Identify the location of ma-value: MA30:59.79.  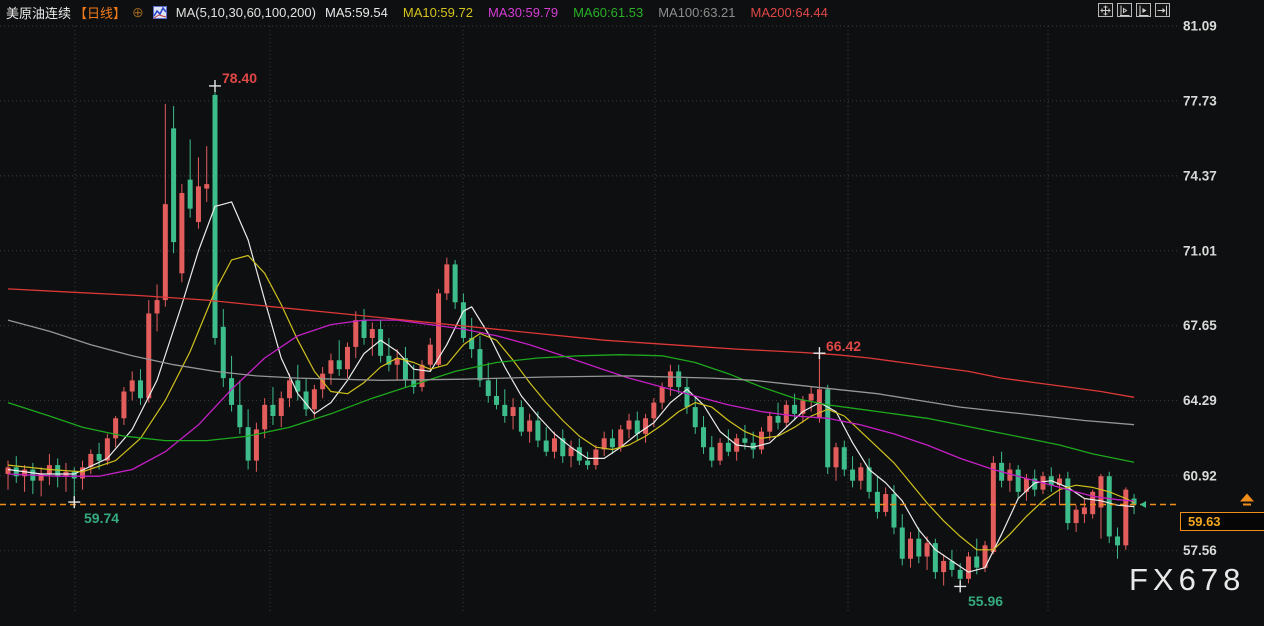
(523, 12).